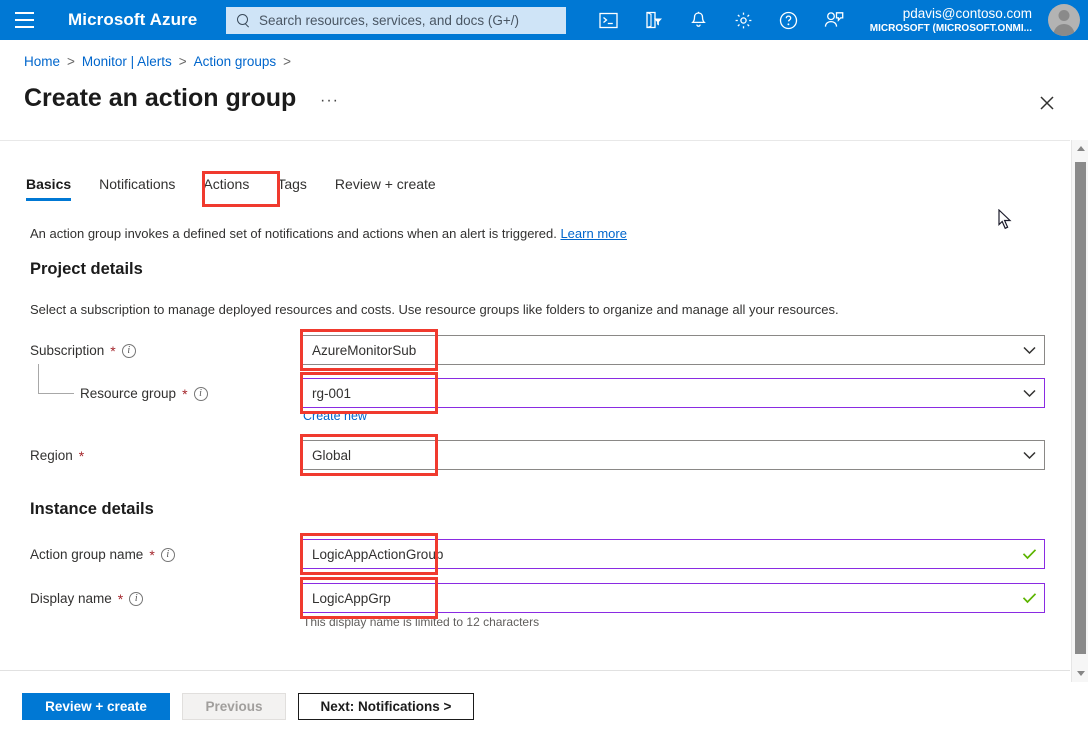 The width and height of the screenshot is (1088, 742). Describe the element at coordinates (92, 509) in the screenshot. I see `section-heading-instance-details: Instance details` at that location.